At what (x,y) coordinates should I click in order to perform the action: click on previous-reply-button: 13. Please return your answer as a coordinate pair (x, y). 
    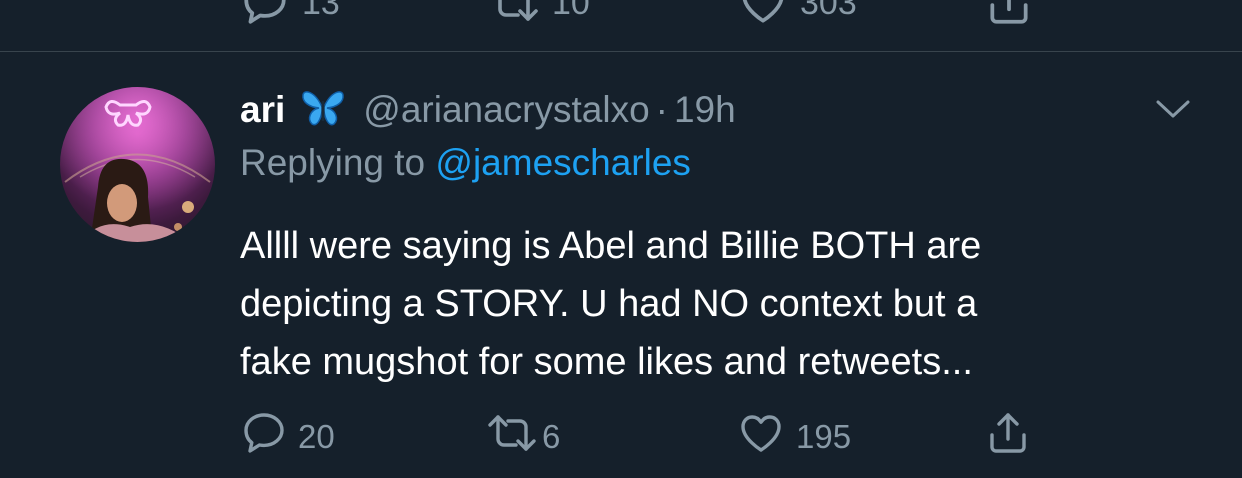
    Looking at the image, I should click on (290, 14).